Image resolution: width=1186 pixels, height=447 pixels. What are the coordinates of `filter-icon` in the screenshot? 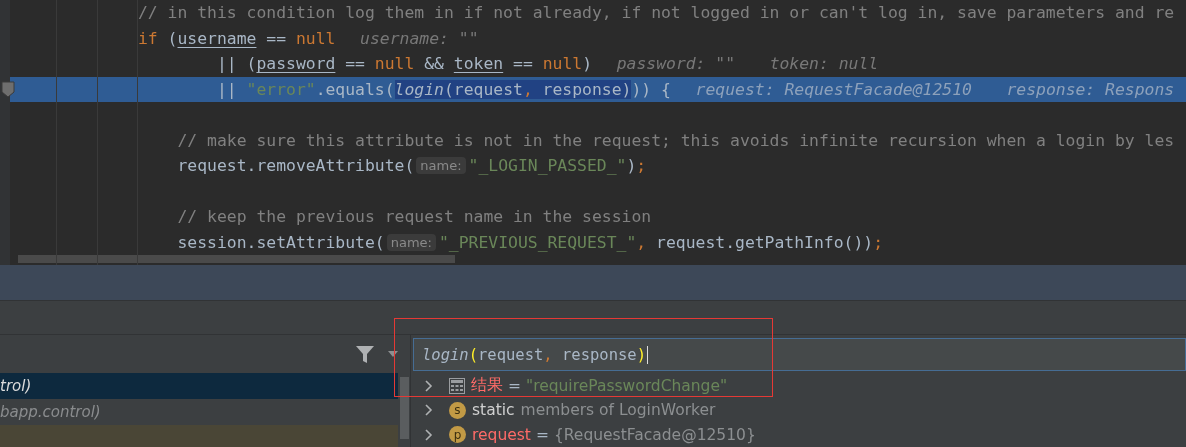 It's located at (365, 354).